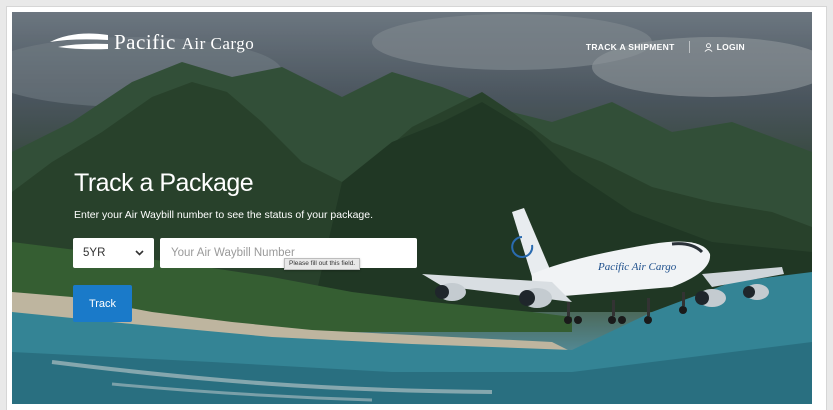 The width and height of the screenshot is (833, 410). What do you see at coordinates (730, 47) in the screenshot?
I see `login-label: LOGIN` at bounding box center [730, 47].